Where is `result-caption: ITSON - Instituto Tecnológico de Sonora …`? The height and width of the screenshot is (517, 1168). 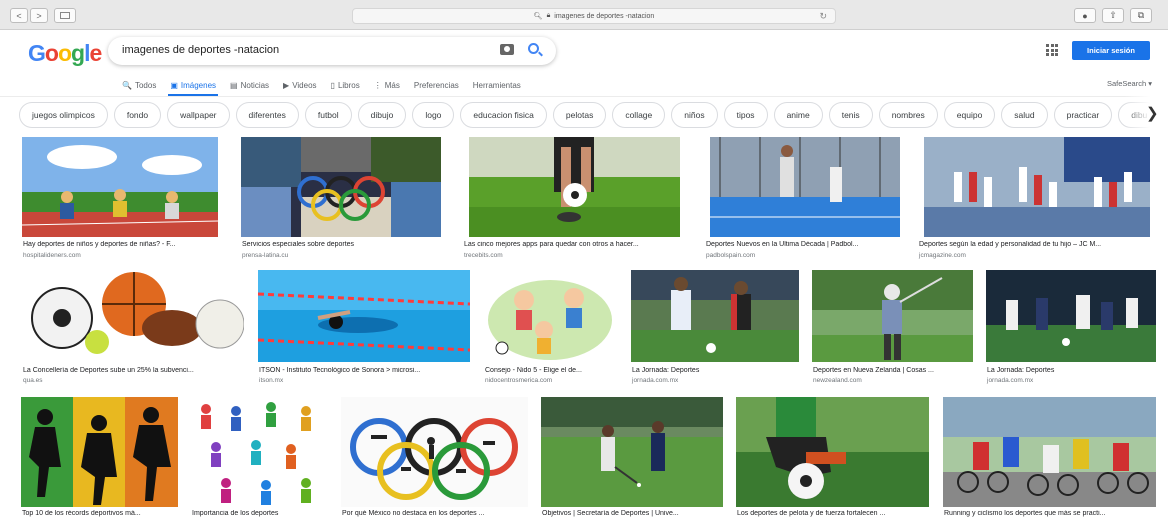 result-caption: ITSON - Instituto Tecnológico de Sonora … is located at coordinates (365, 370).